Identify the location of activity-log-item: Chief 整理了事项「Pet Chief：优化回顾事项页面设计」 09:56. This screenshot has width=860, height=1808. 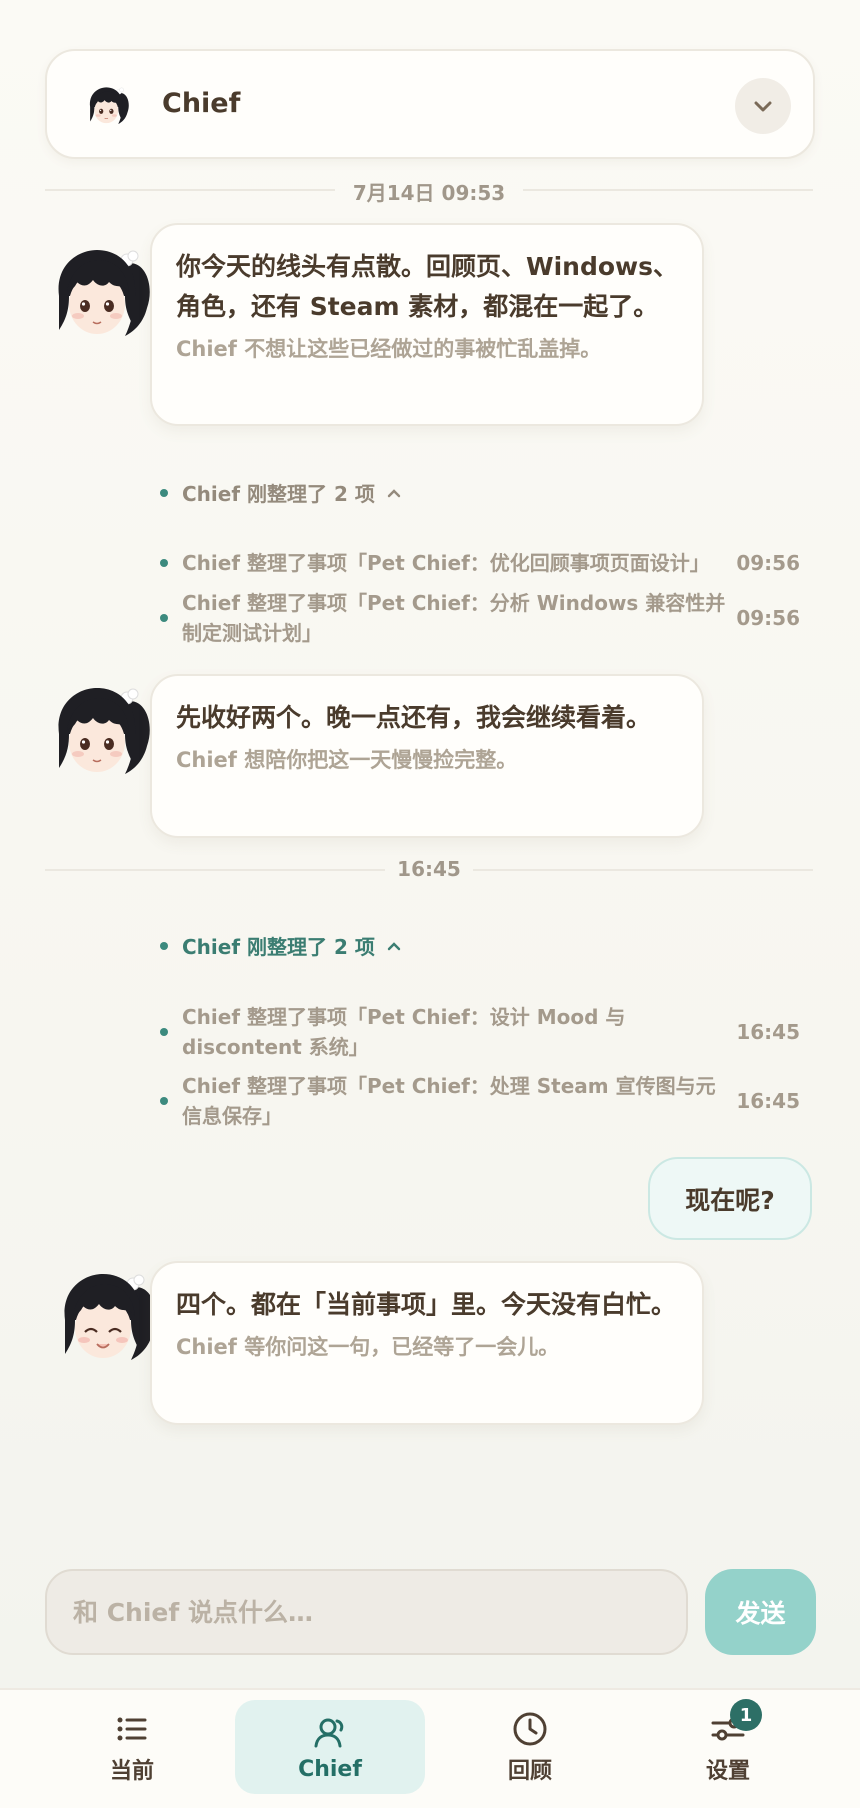
(480, 563).